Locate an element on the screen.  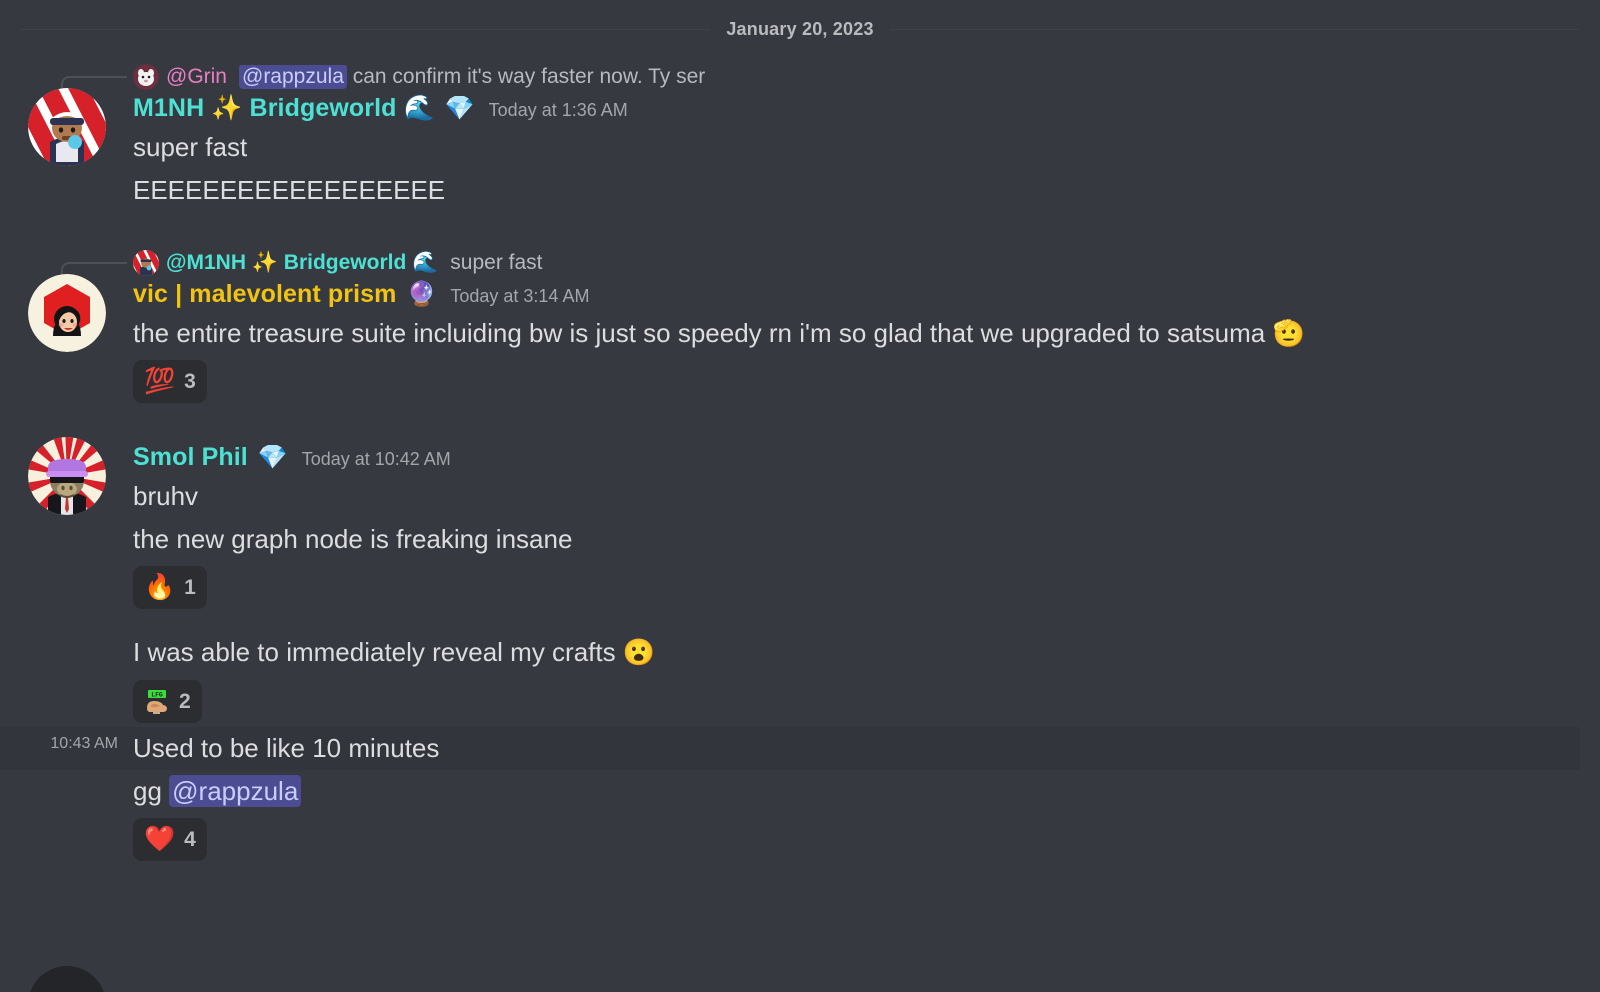
timestamp-smol-phil: Today at 10:42 AM is located at coordinates (376, 459).